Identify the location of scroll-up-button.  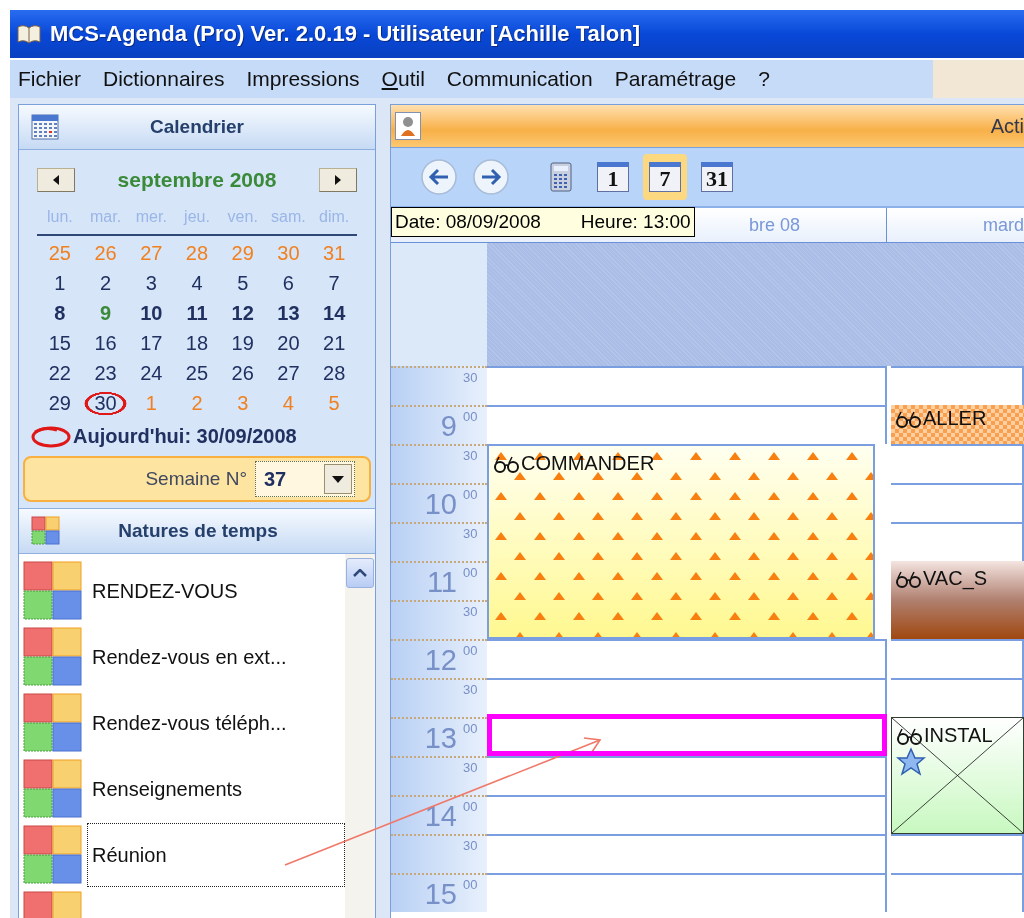
(360, 573).